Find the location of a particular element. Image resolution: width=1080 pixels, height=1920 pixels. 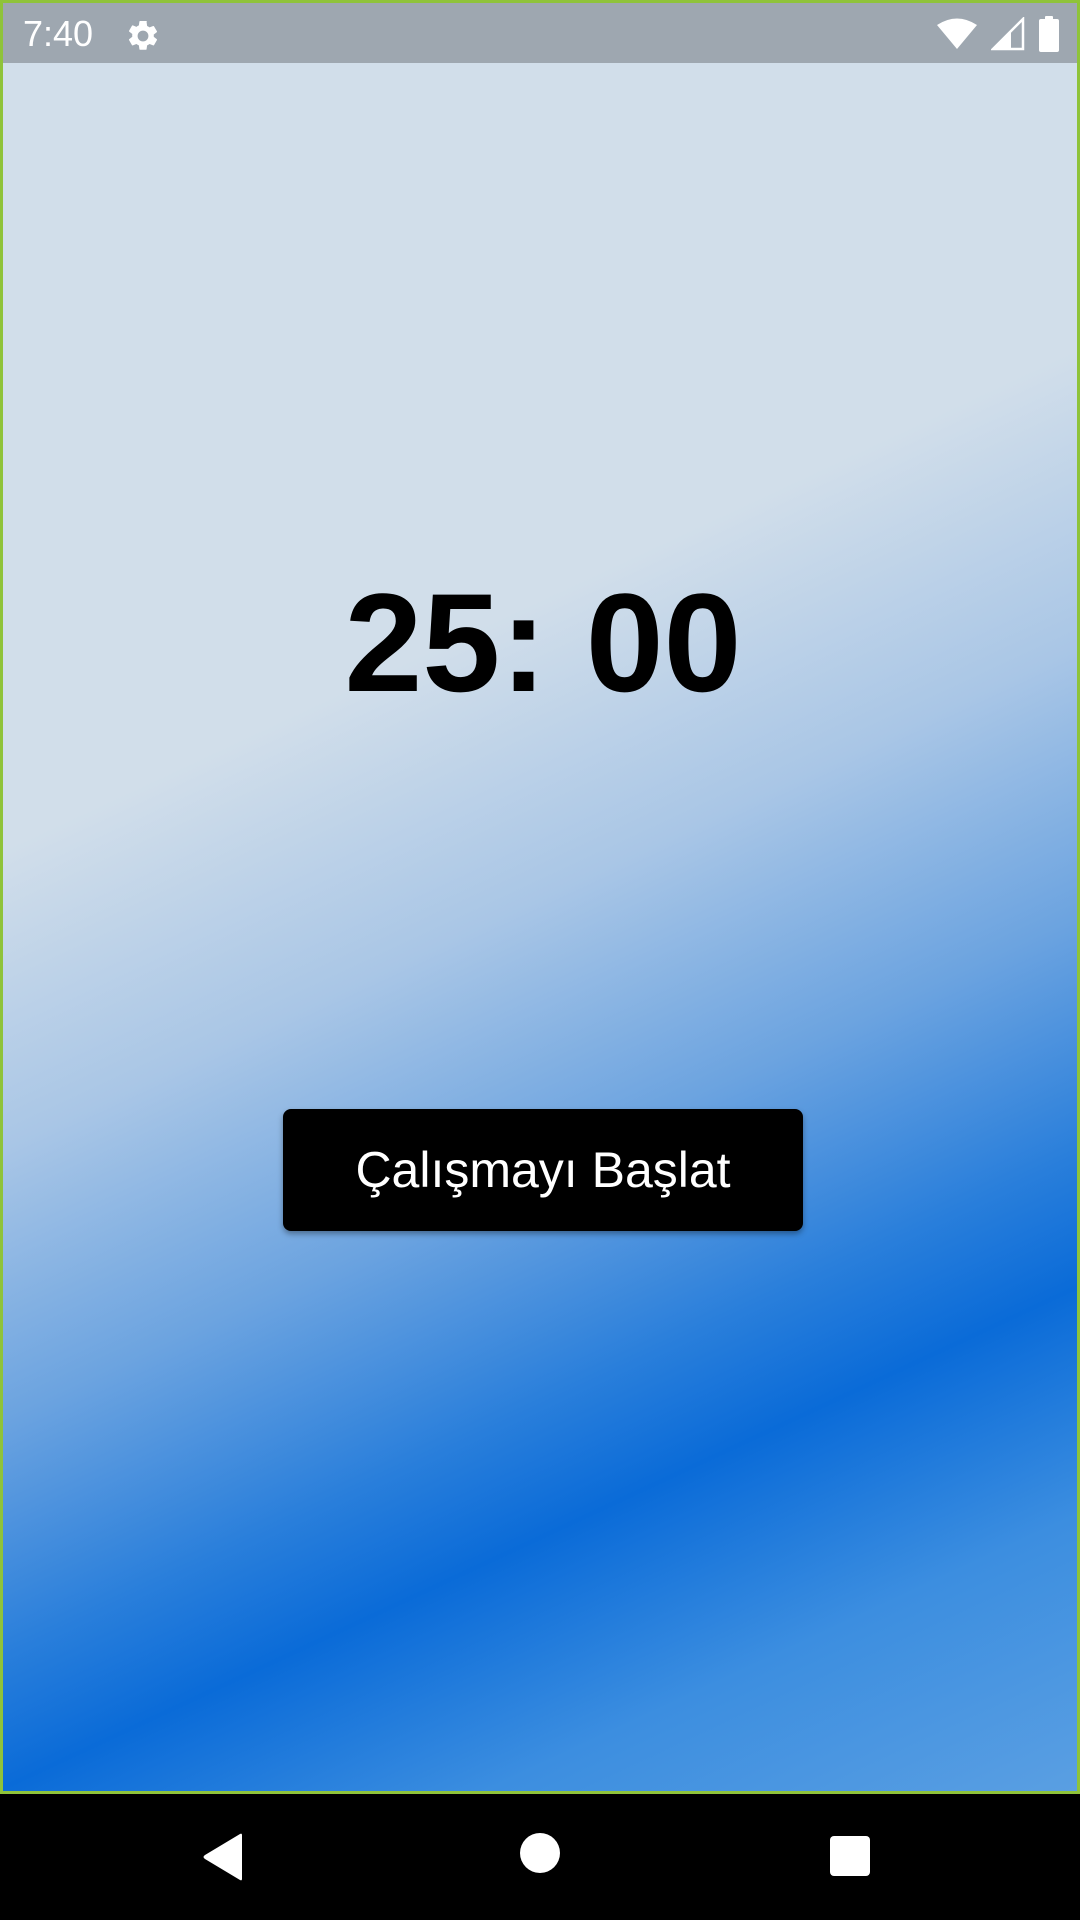

wifi-icon is located at coordinates (957, 33).